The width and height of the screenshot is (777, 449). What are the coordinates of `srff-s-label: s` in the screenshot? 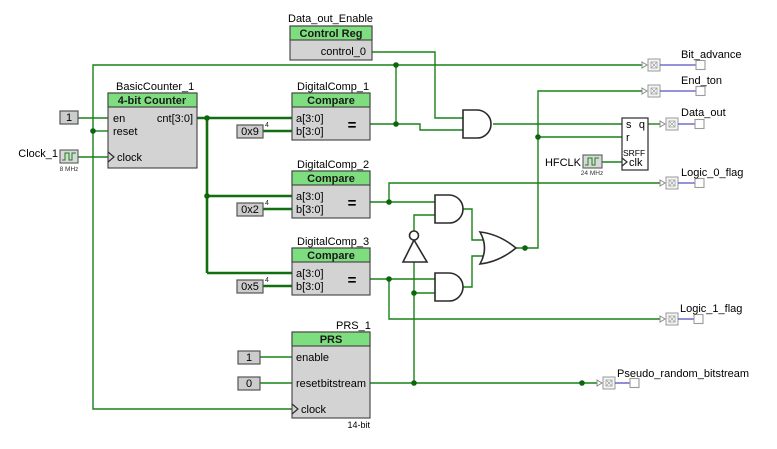 It's located at (629, 125).